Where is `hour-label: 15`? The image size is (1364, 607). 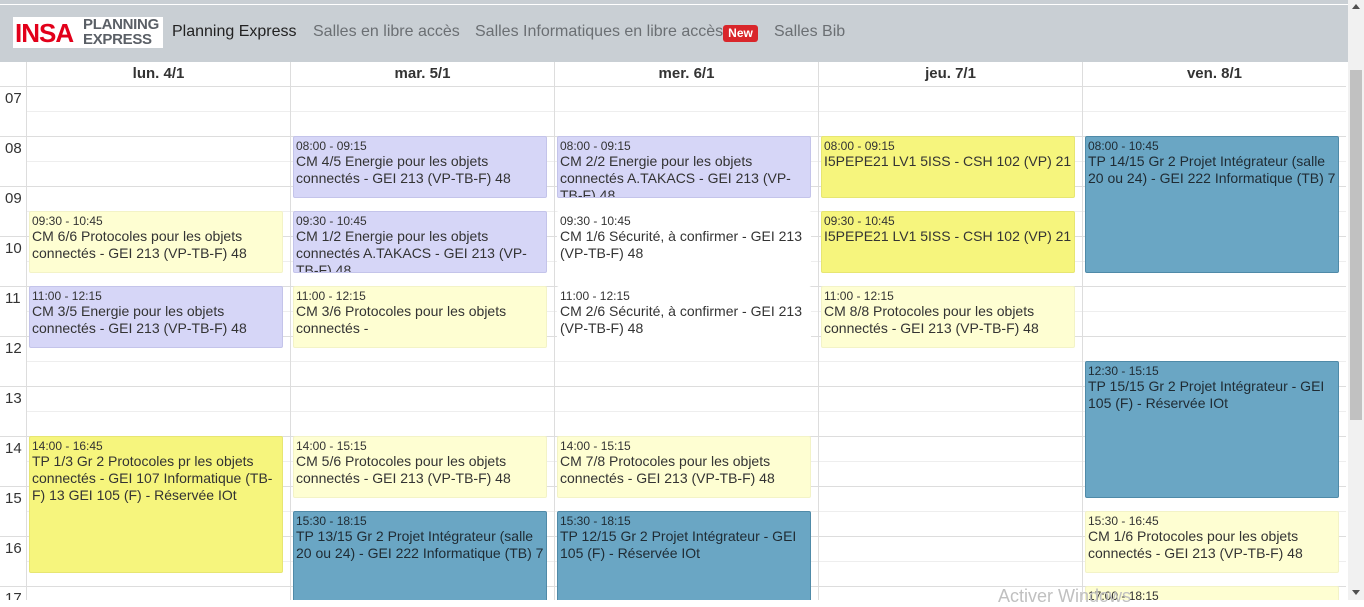 hour-label: 15 is located at coordinates (13, 498).